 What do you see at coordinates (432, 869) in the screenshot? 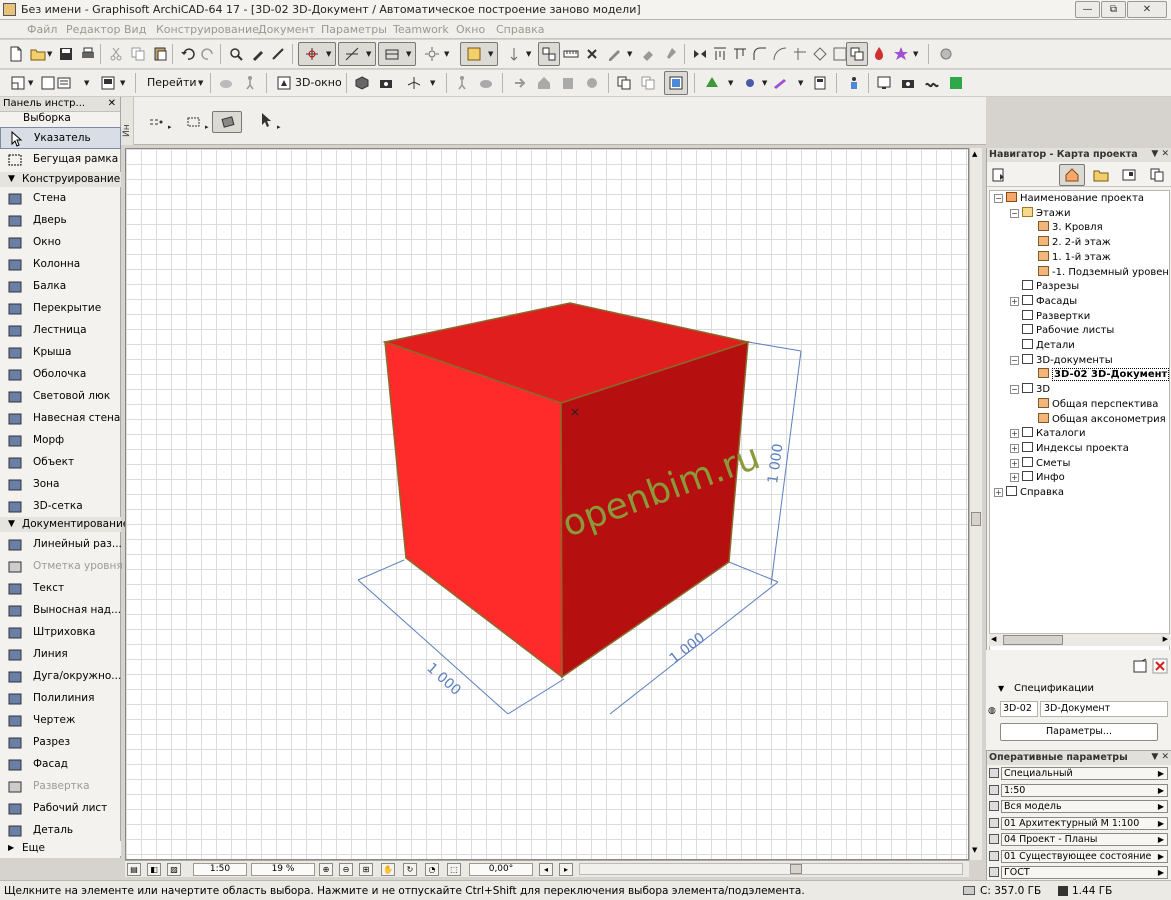
I see `orbit-view-icon: ◔` at bounding box center [432, 869].